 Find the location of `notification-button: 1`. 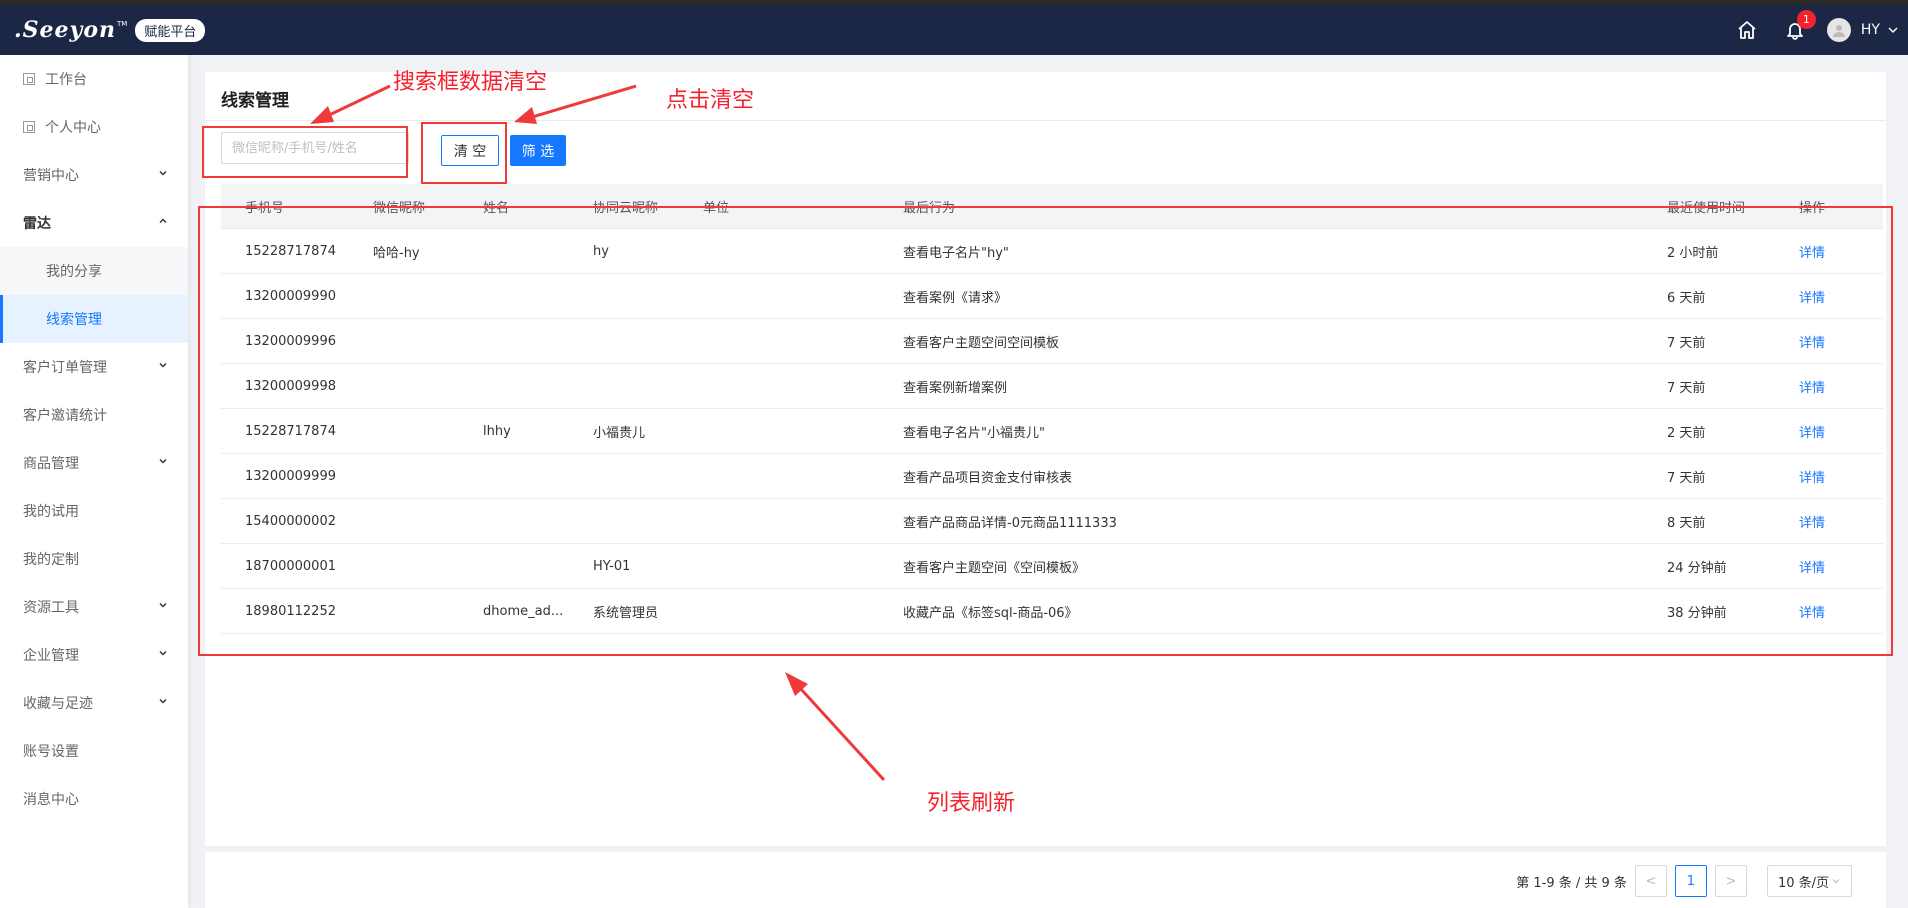

notification-button: 1 is located at coordinates (1795, 30).